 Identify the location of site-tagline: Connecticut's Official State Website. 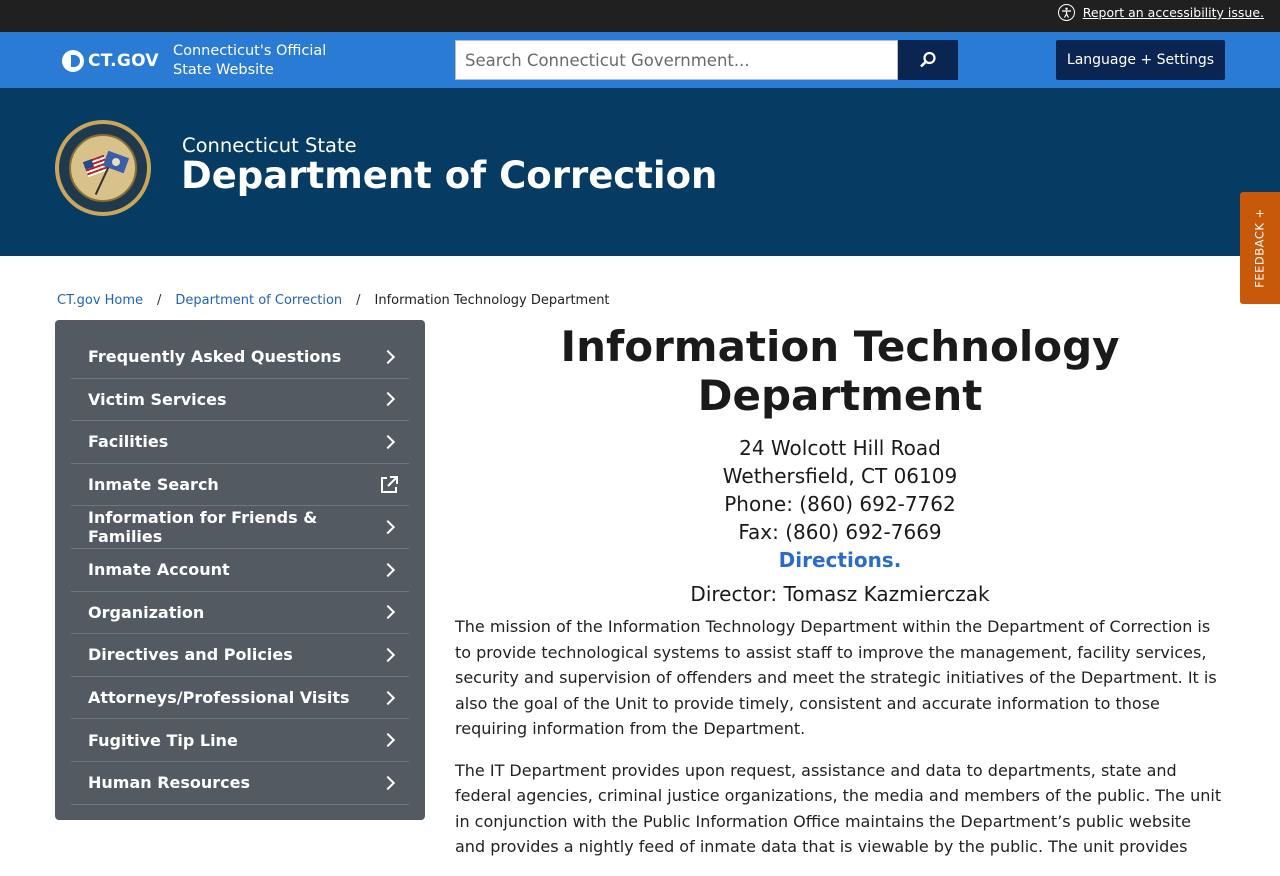
(250, 60).